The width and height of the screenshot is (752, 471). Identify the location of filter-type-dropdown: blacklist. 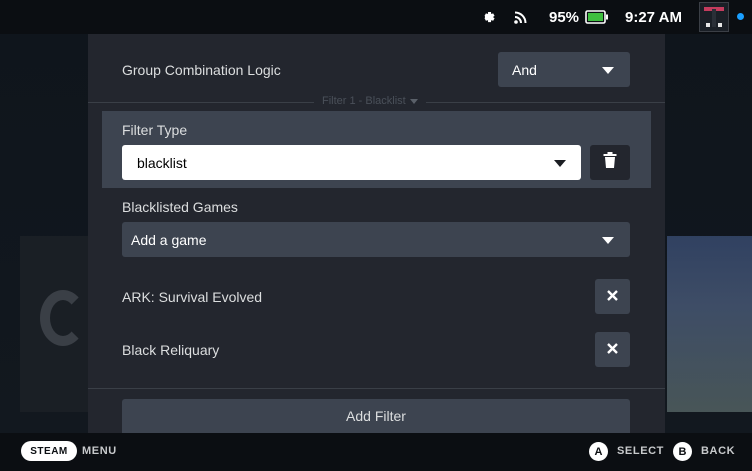
(351, 162).